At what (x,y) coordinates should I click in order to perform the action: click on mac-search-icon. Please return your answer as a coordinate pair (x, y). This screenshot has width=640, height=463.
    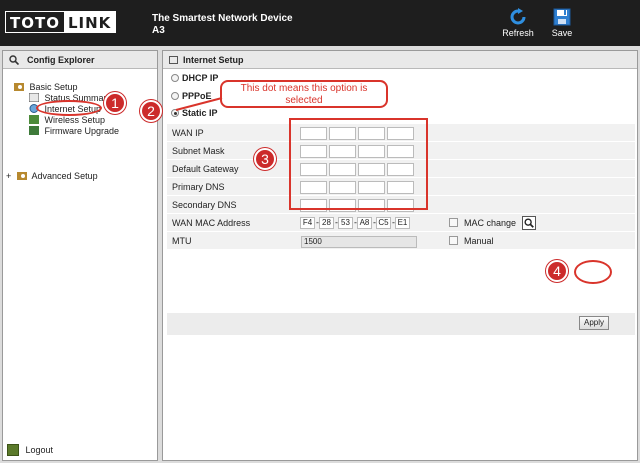
    Looking at the image, I should click on (529, 223).